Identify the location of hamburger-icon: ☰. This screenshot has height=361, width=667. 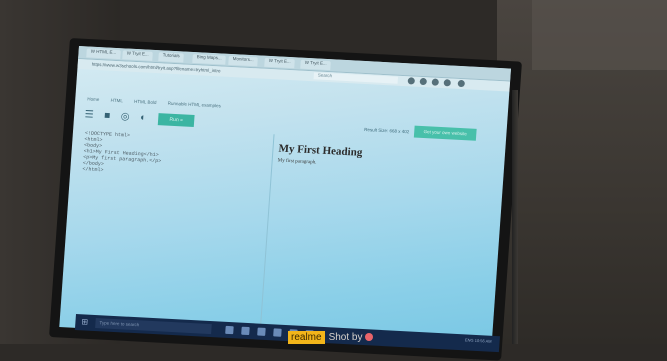
(89, 114).